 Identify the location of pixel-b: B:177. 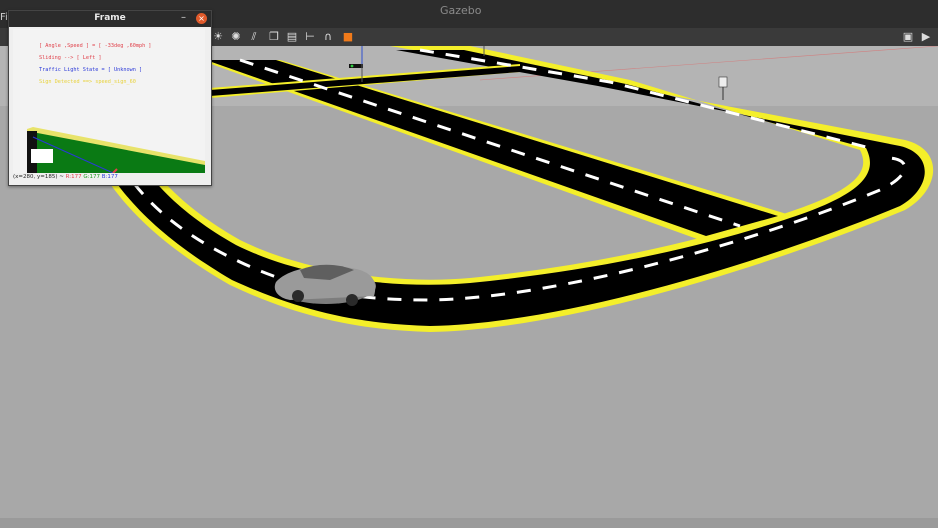
(109, 177).